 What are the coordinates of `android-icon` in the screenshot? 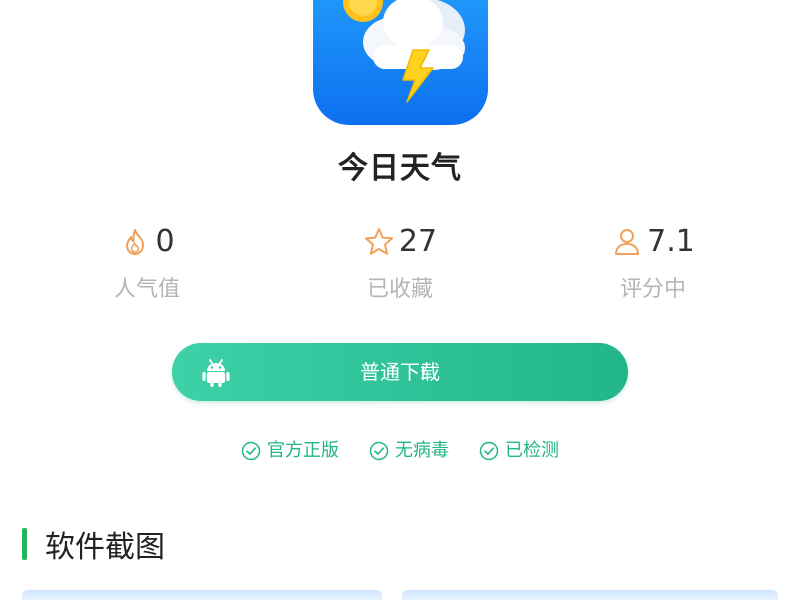 It's located at (216, 373).